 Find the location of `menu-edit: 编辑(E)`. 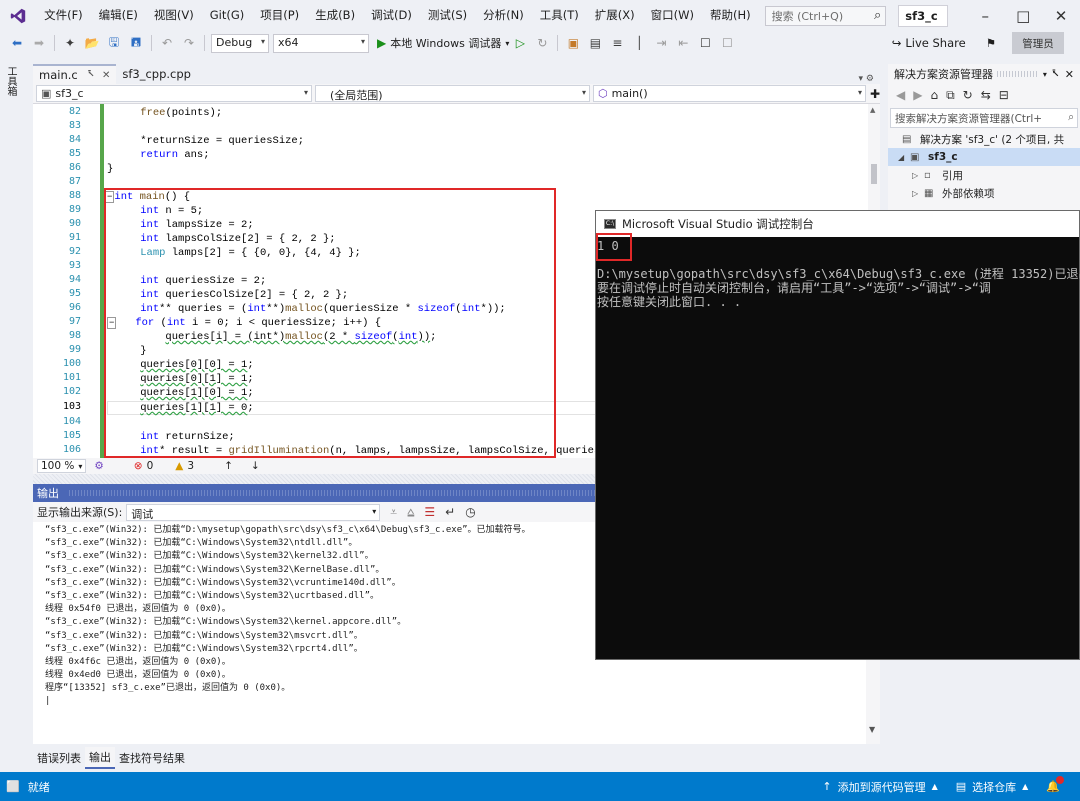

menu-edit: 编辑(E) is located at coordinates (118, 15).